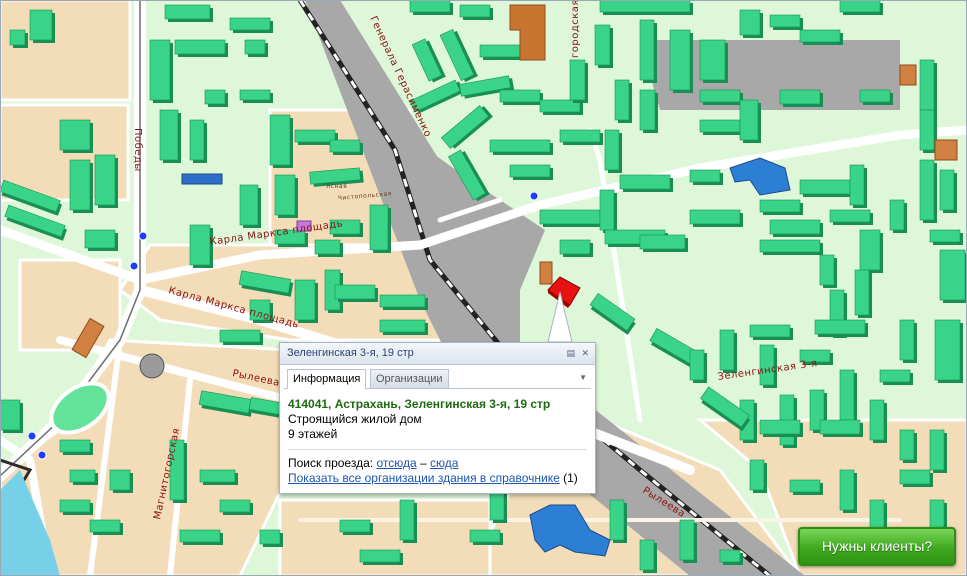  I want to click on tab-information: Информация, so click(327, 379).